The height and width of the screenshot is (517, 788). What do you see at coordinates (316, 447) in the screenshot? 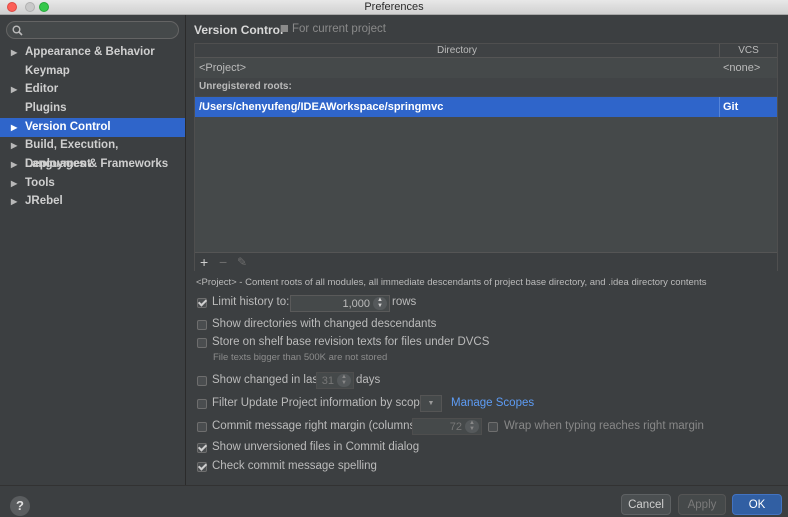
I see `show-unversioned-label: Show unversioned files in Commit dialog` at bounding box center [316, 447].